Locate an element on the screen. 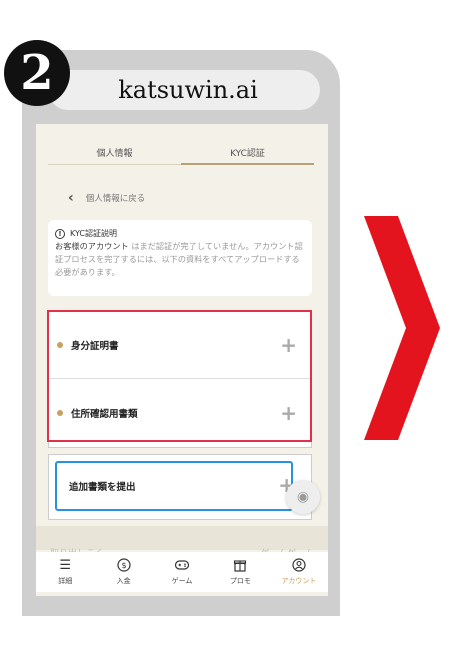  nav-item-details: ☰ 詳細 is located at coordinates (65, 572).